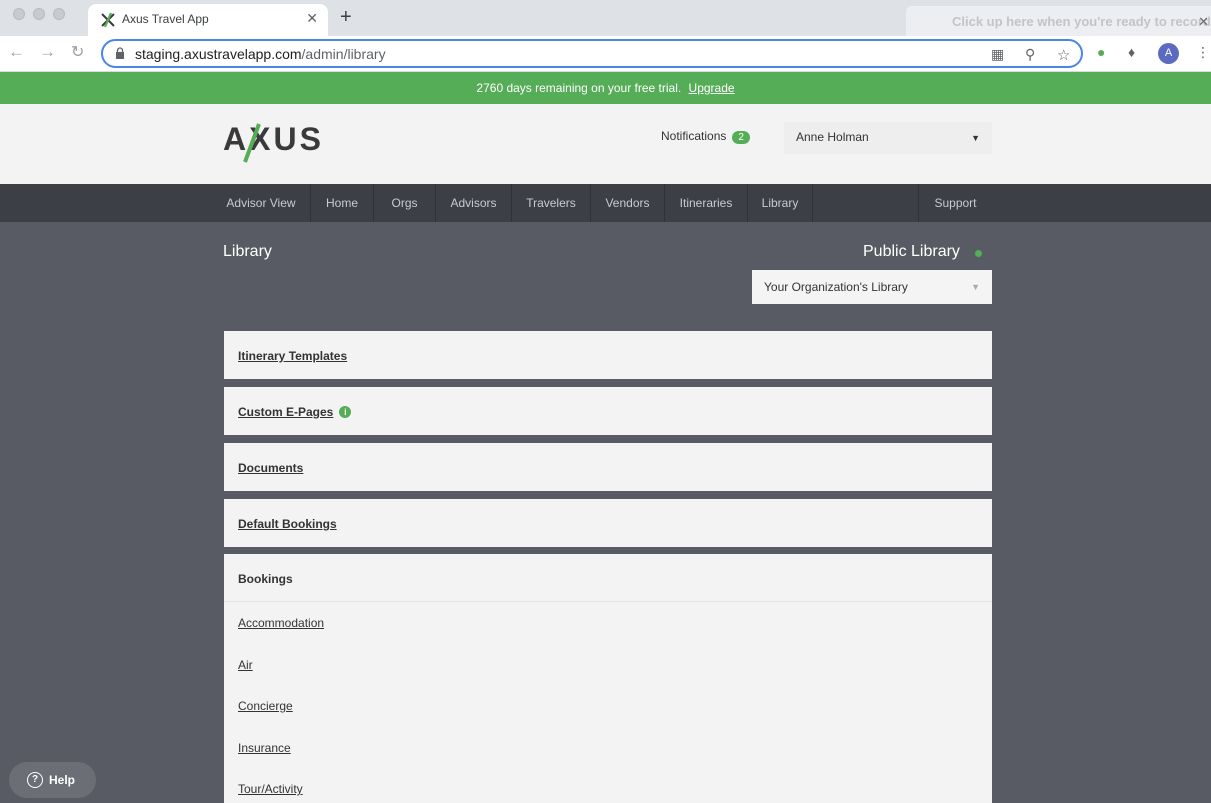  I want to click on documents-link: Documents, so click(270, 468).